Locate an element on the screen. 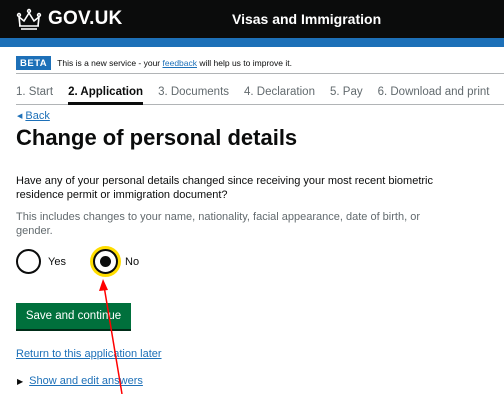 This screenshot has width=504, height=394. logo-text: GOV.UK is located at coordinates (85, 18).